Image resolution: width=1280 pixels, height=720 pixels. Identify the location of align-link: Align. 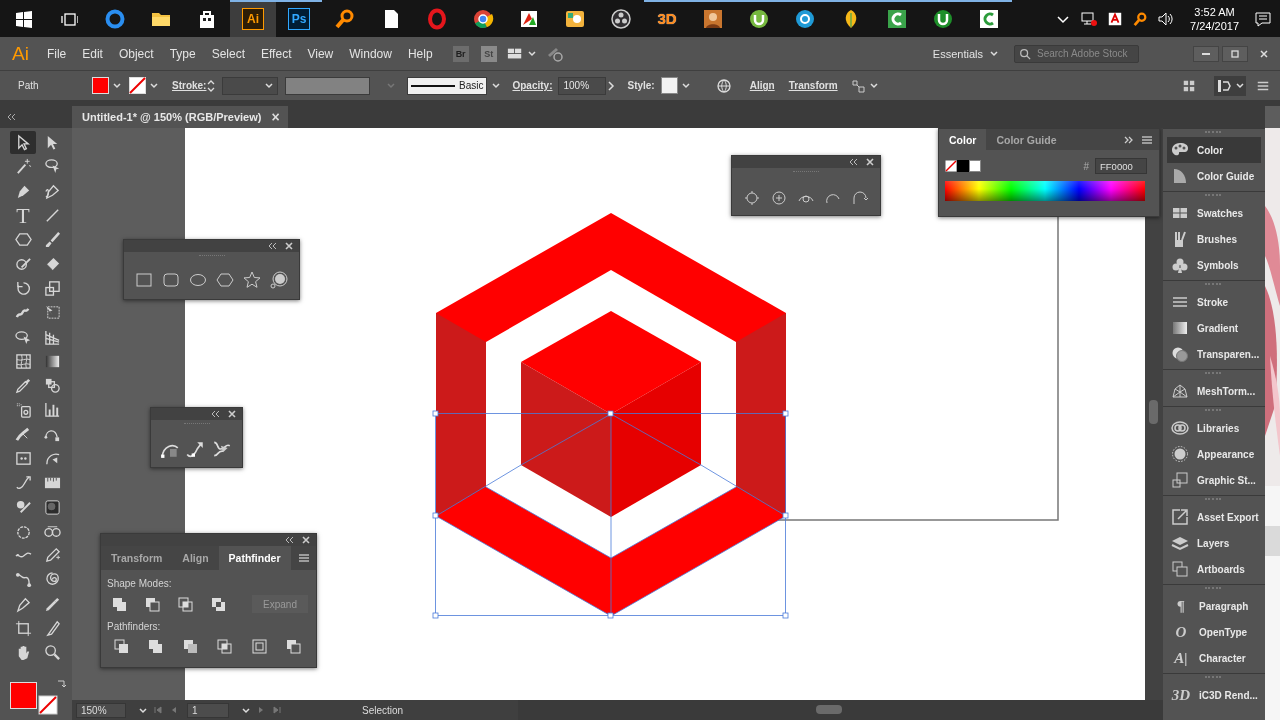
(762, 85).